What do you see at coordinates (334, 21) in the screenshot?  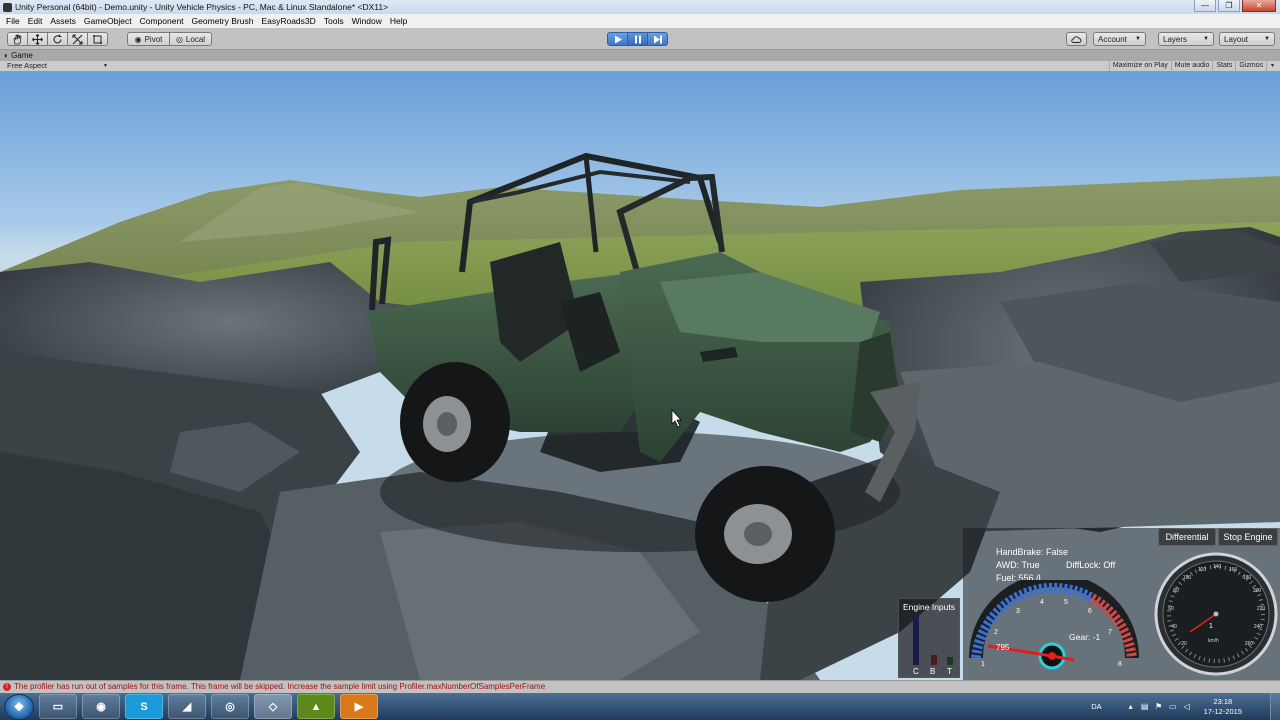 I see `menu-tools: Tools` at bounding box center [334, 21].